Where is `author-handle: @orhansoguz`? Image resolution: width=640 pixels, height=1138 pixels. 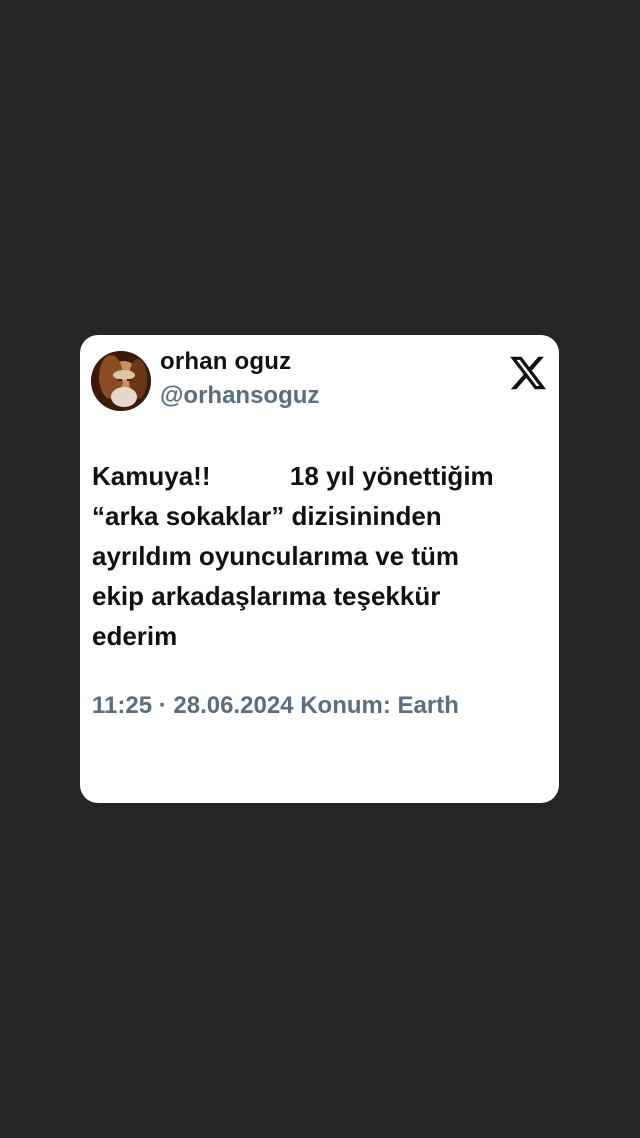 author-handle: @orhansoguz is located at coordinates (239, 396).